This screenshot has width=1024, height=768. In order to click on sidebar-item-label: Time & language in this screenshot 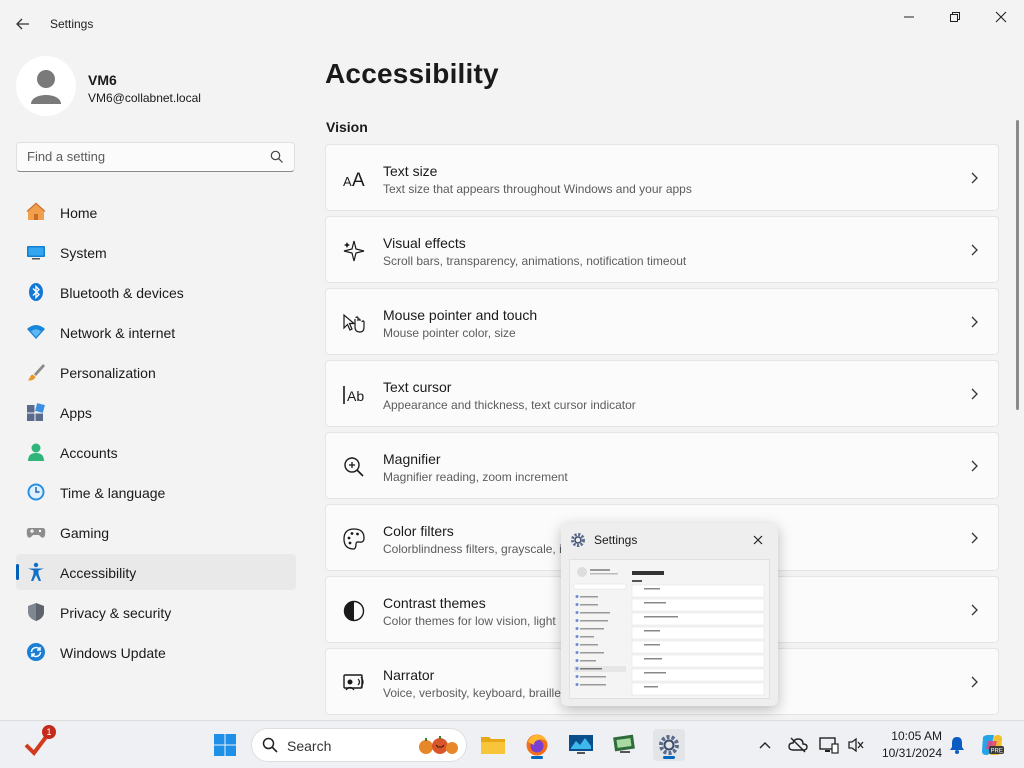, I will do `click(113, 493)`.